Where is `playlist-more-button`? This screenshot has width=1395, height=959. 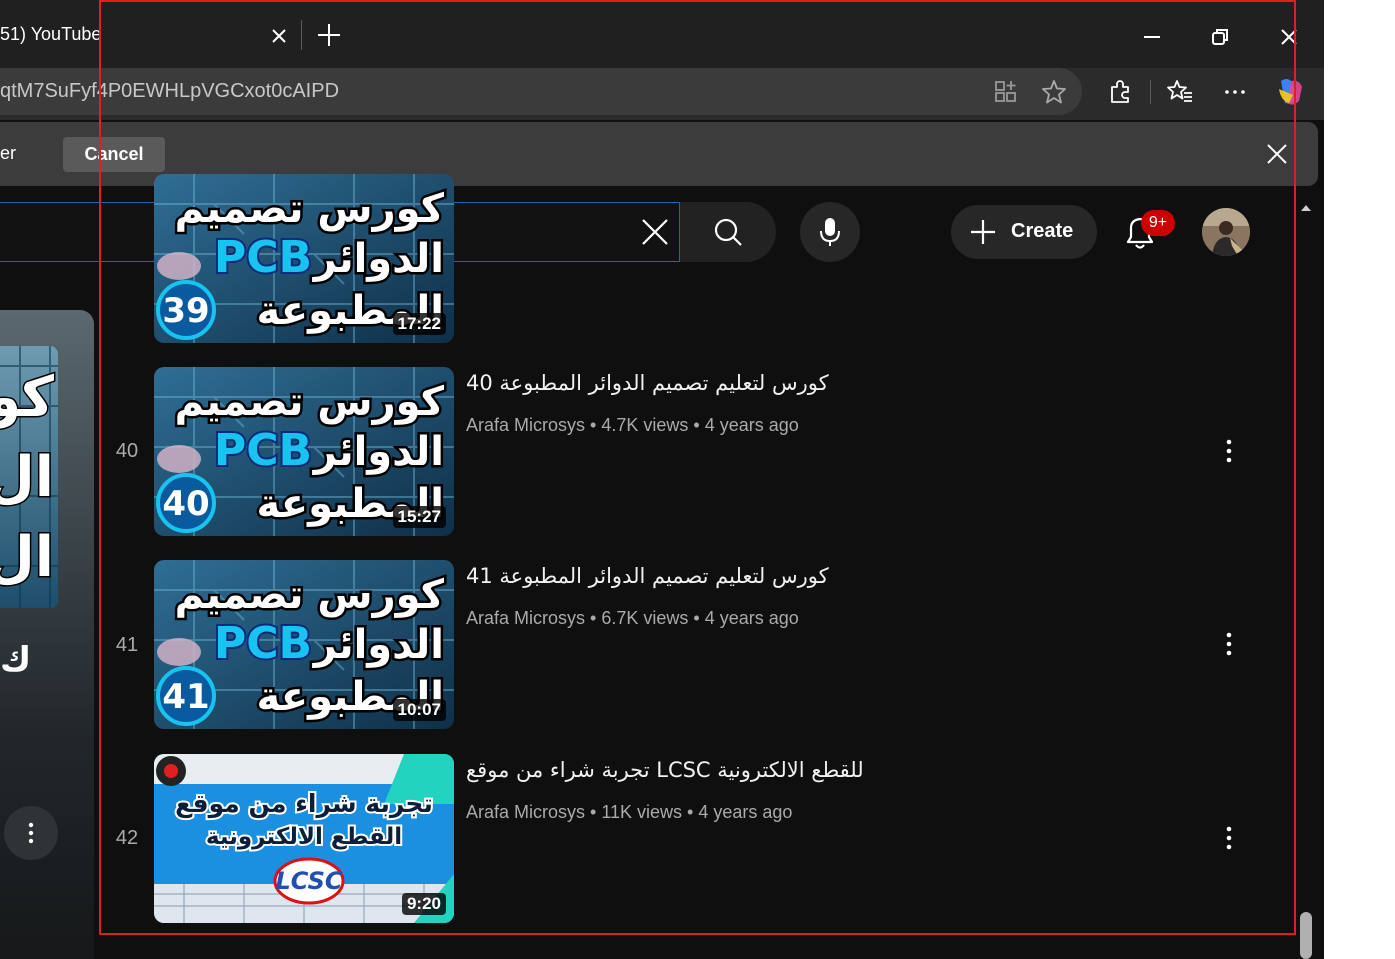 playlist-more-button is located at coordinates (31, 833).